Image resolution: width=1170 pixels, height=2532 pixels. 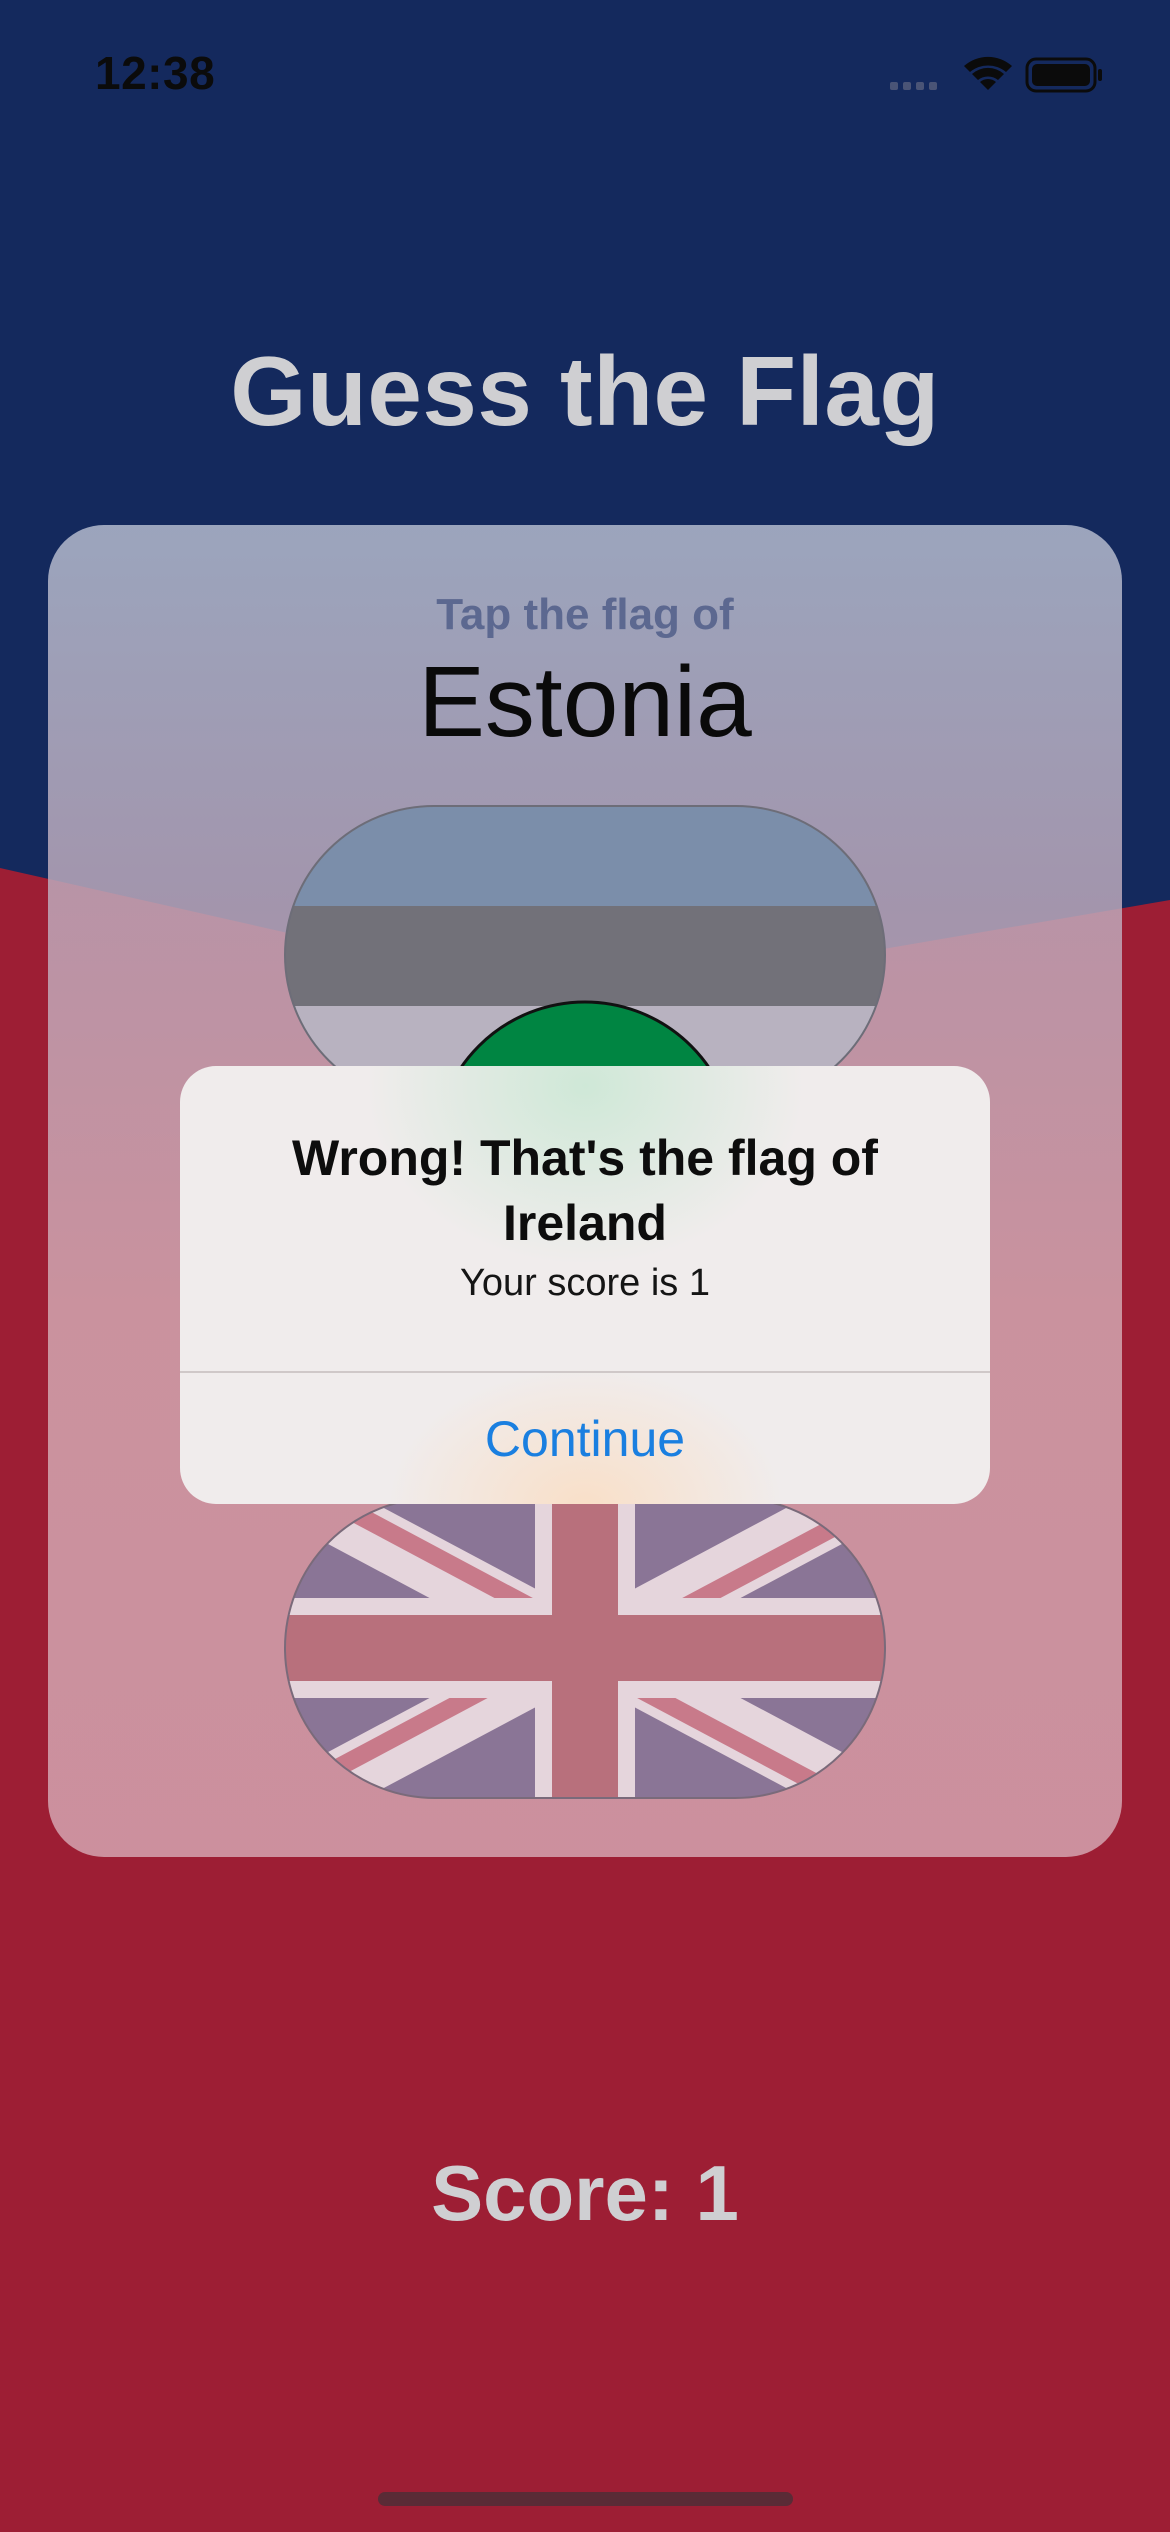 What do you see at coordinates (913, 86) in the screenshot?
I see `cellular-signal-icon` at bounding box center [913, 86].